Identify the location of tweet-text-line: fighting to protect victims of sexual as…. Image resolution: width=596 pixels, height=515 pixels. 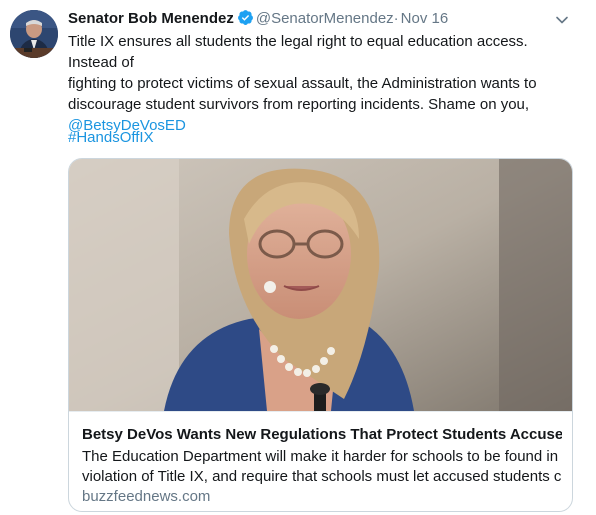
(302, 83).